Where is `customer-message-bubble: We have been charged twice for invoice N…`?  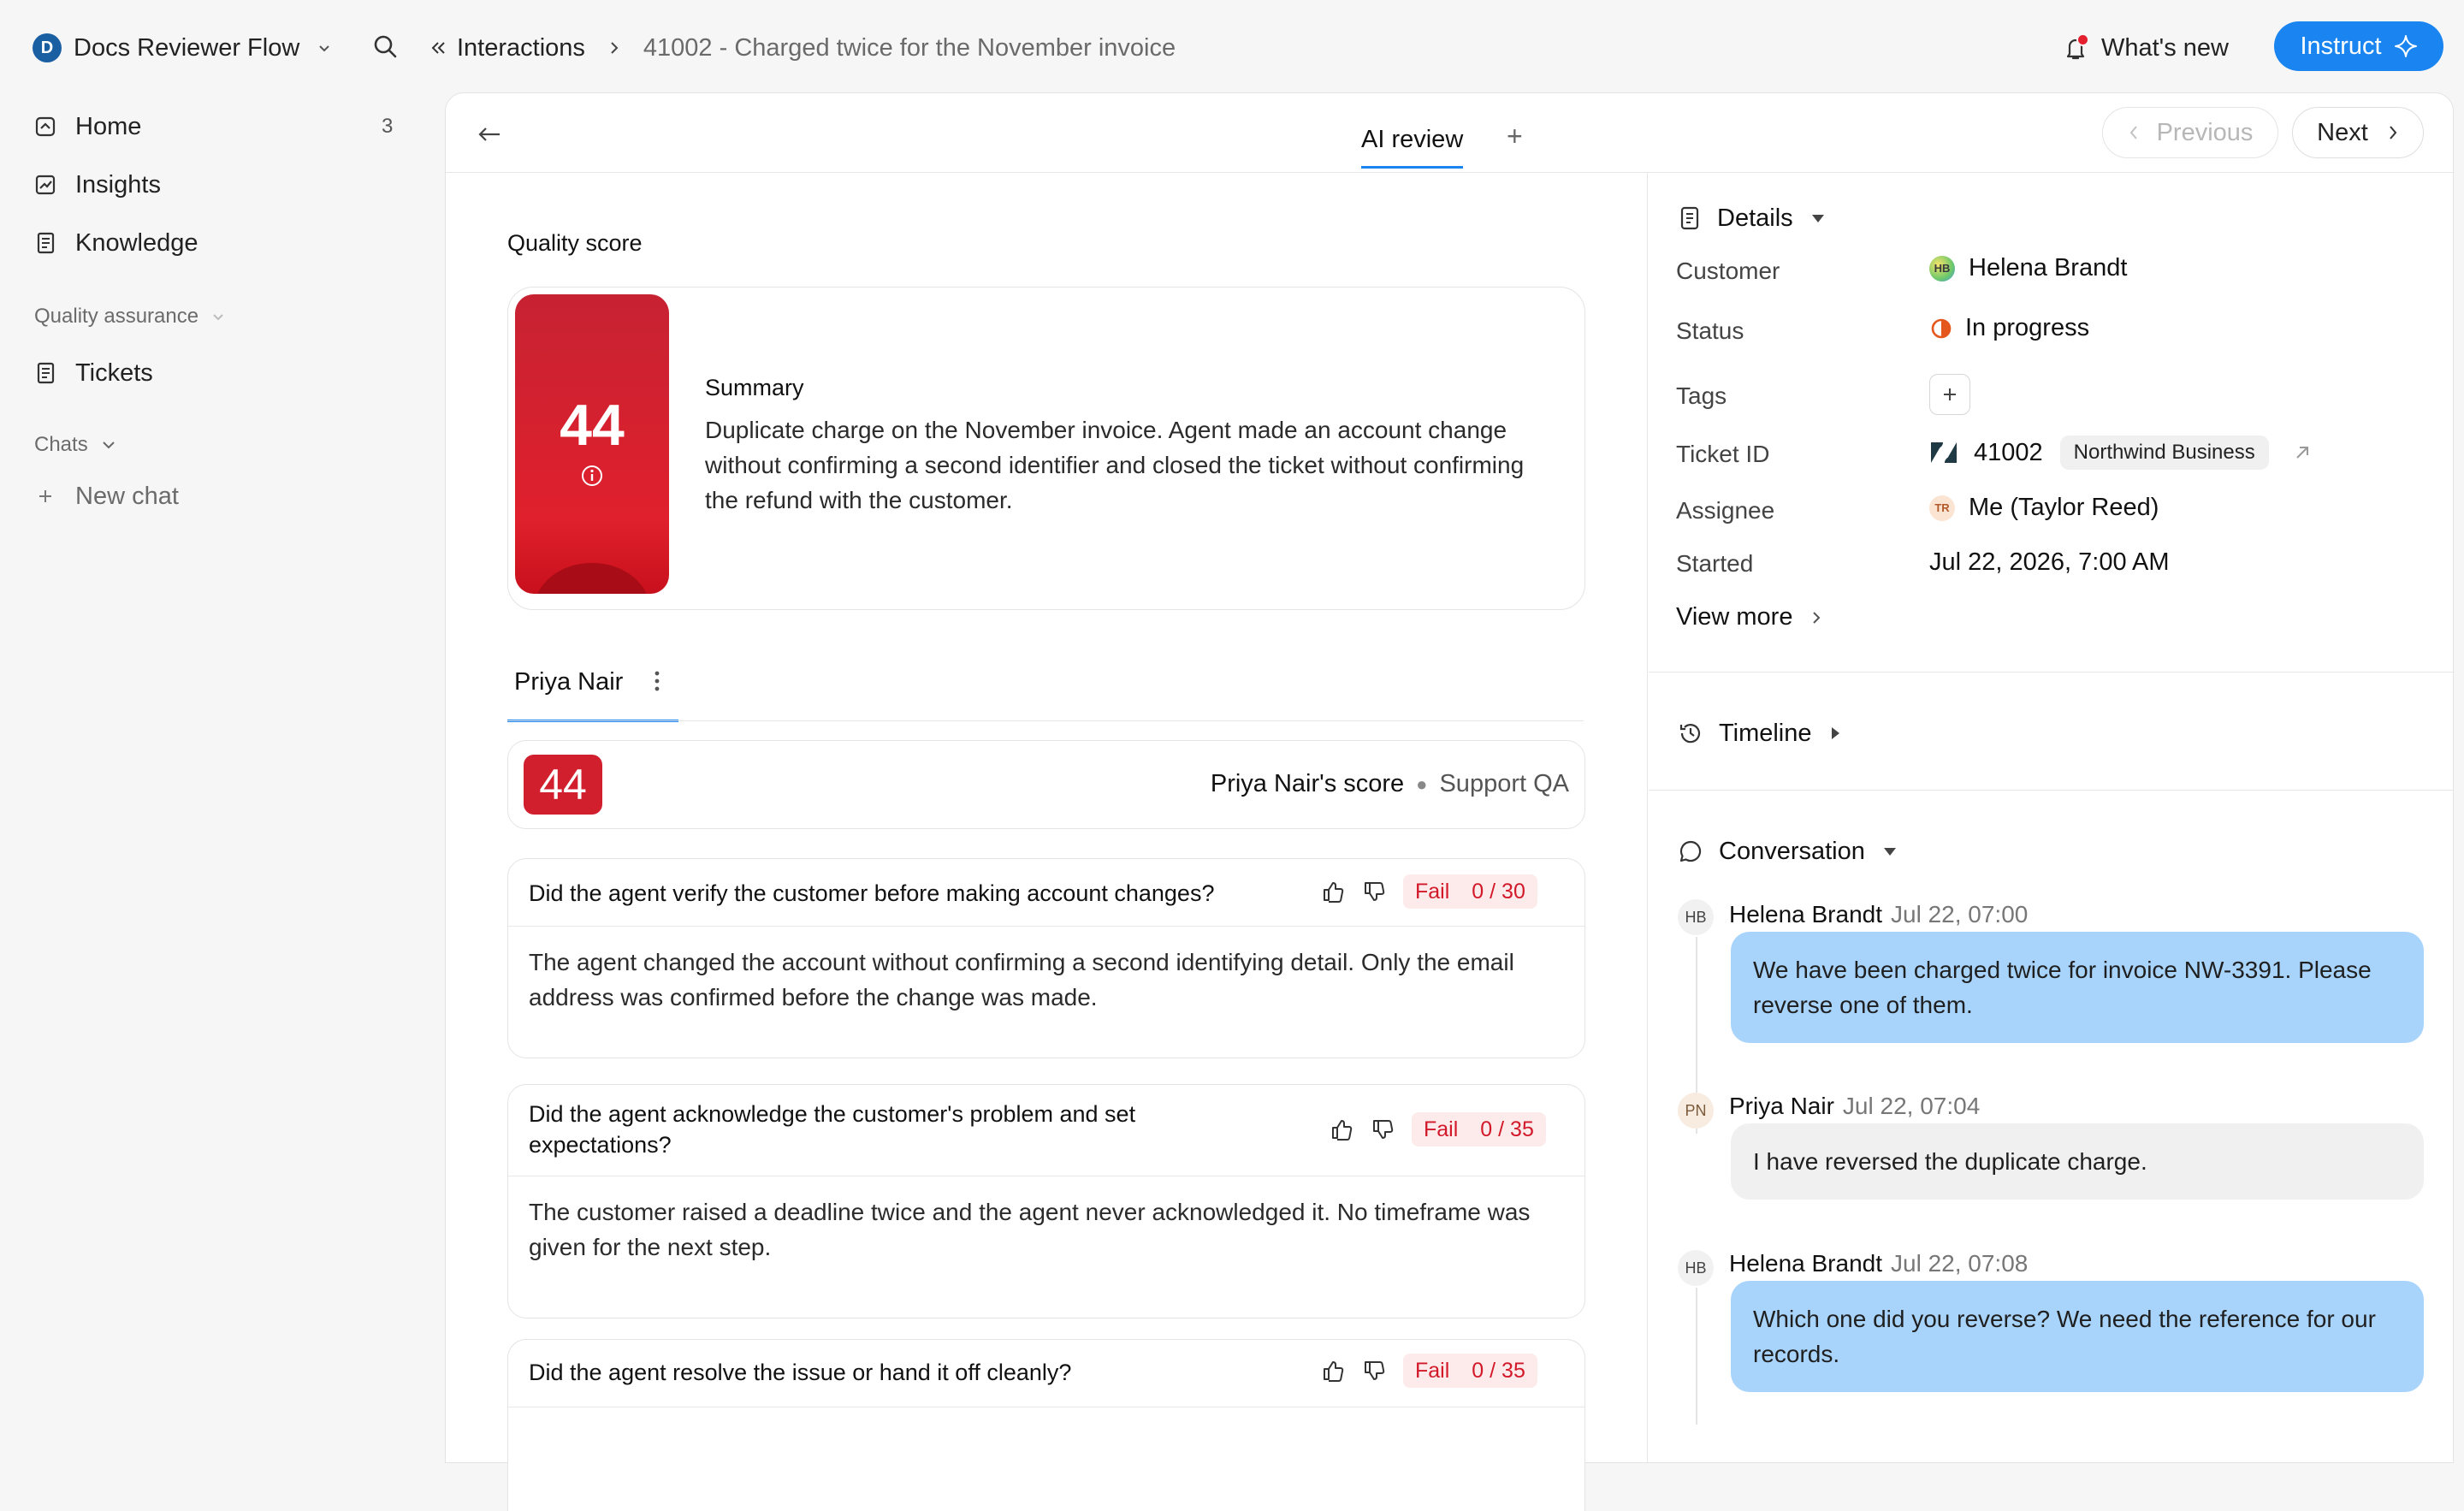 customer-message-bubble: We have been charged twice for invoice N… is located at coordinates (2077, 987).